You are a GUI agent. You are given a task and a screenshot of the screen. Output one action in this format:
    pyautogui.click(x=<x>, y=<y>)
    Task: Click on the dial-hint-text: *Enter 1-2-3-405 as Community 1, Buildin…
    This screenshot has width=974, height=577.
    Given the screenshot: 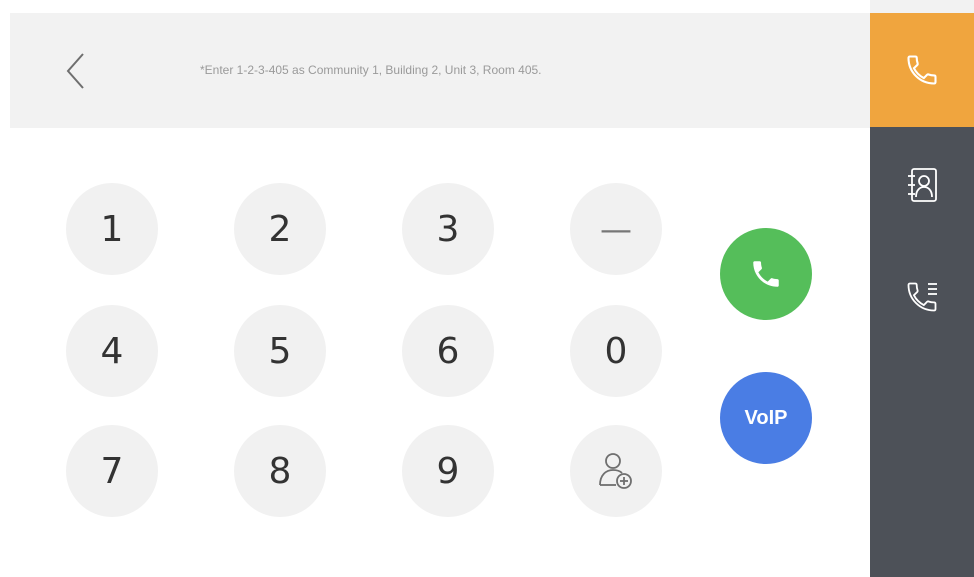 What is the action you would take?
    pyautogui.click(x=371, y=70)
    